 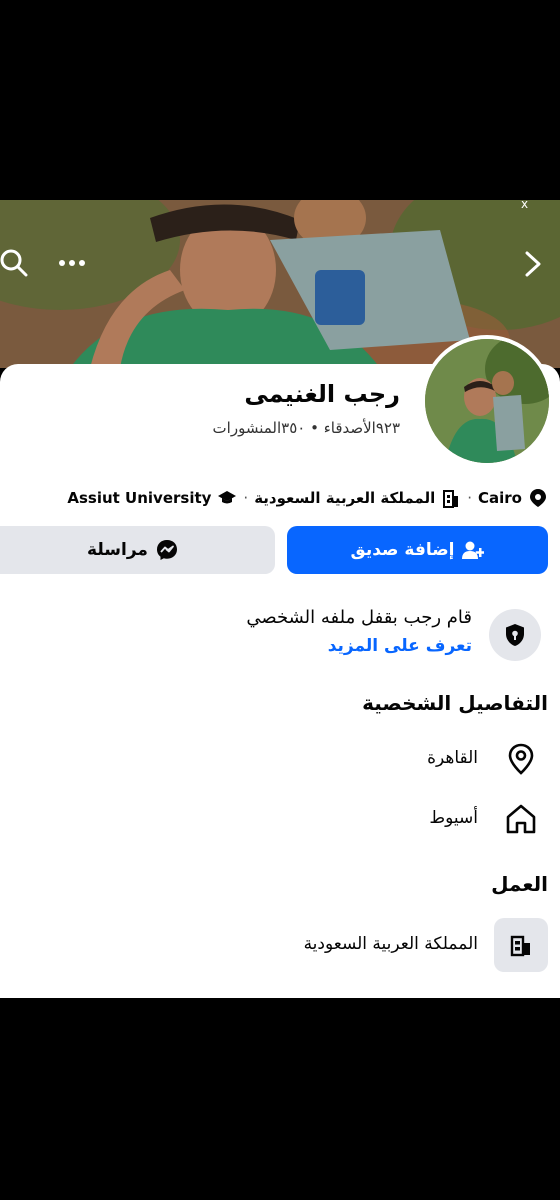 I want to click on current-city: القاهرة, so click(x=452, y=758).